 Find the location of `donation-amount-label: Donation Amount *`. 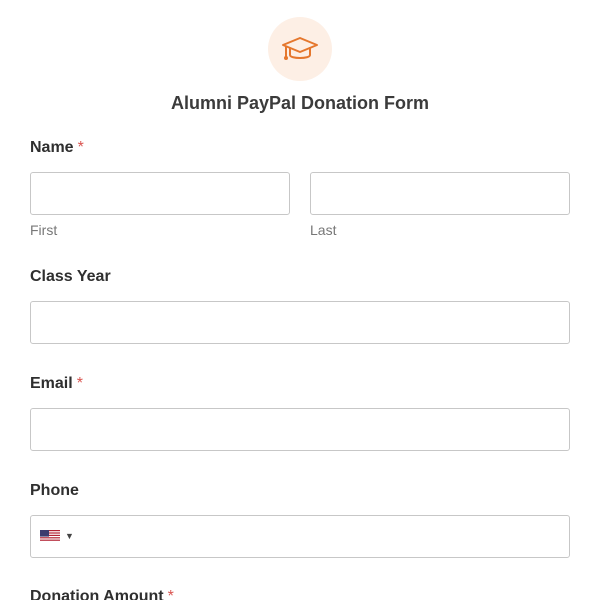

donation-amount-label: Donation Amount * is located at coordinates (102, 593).